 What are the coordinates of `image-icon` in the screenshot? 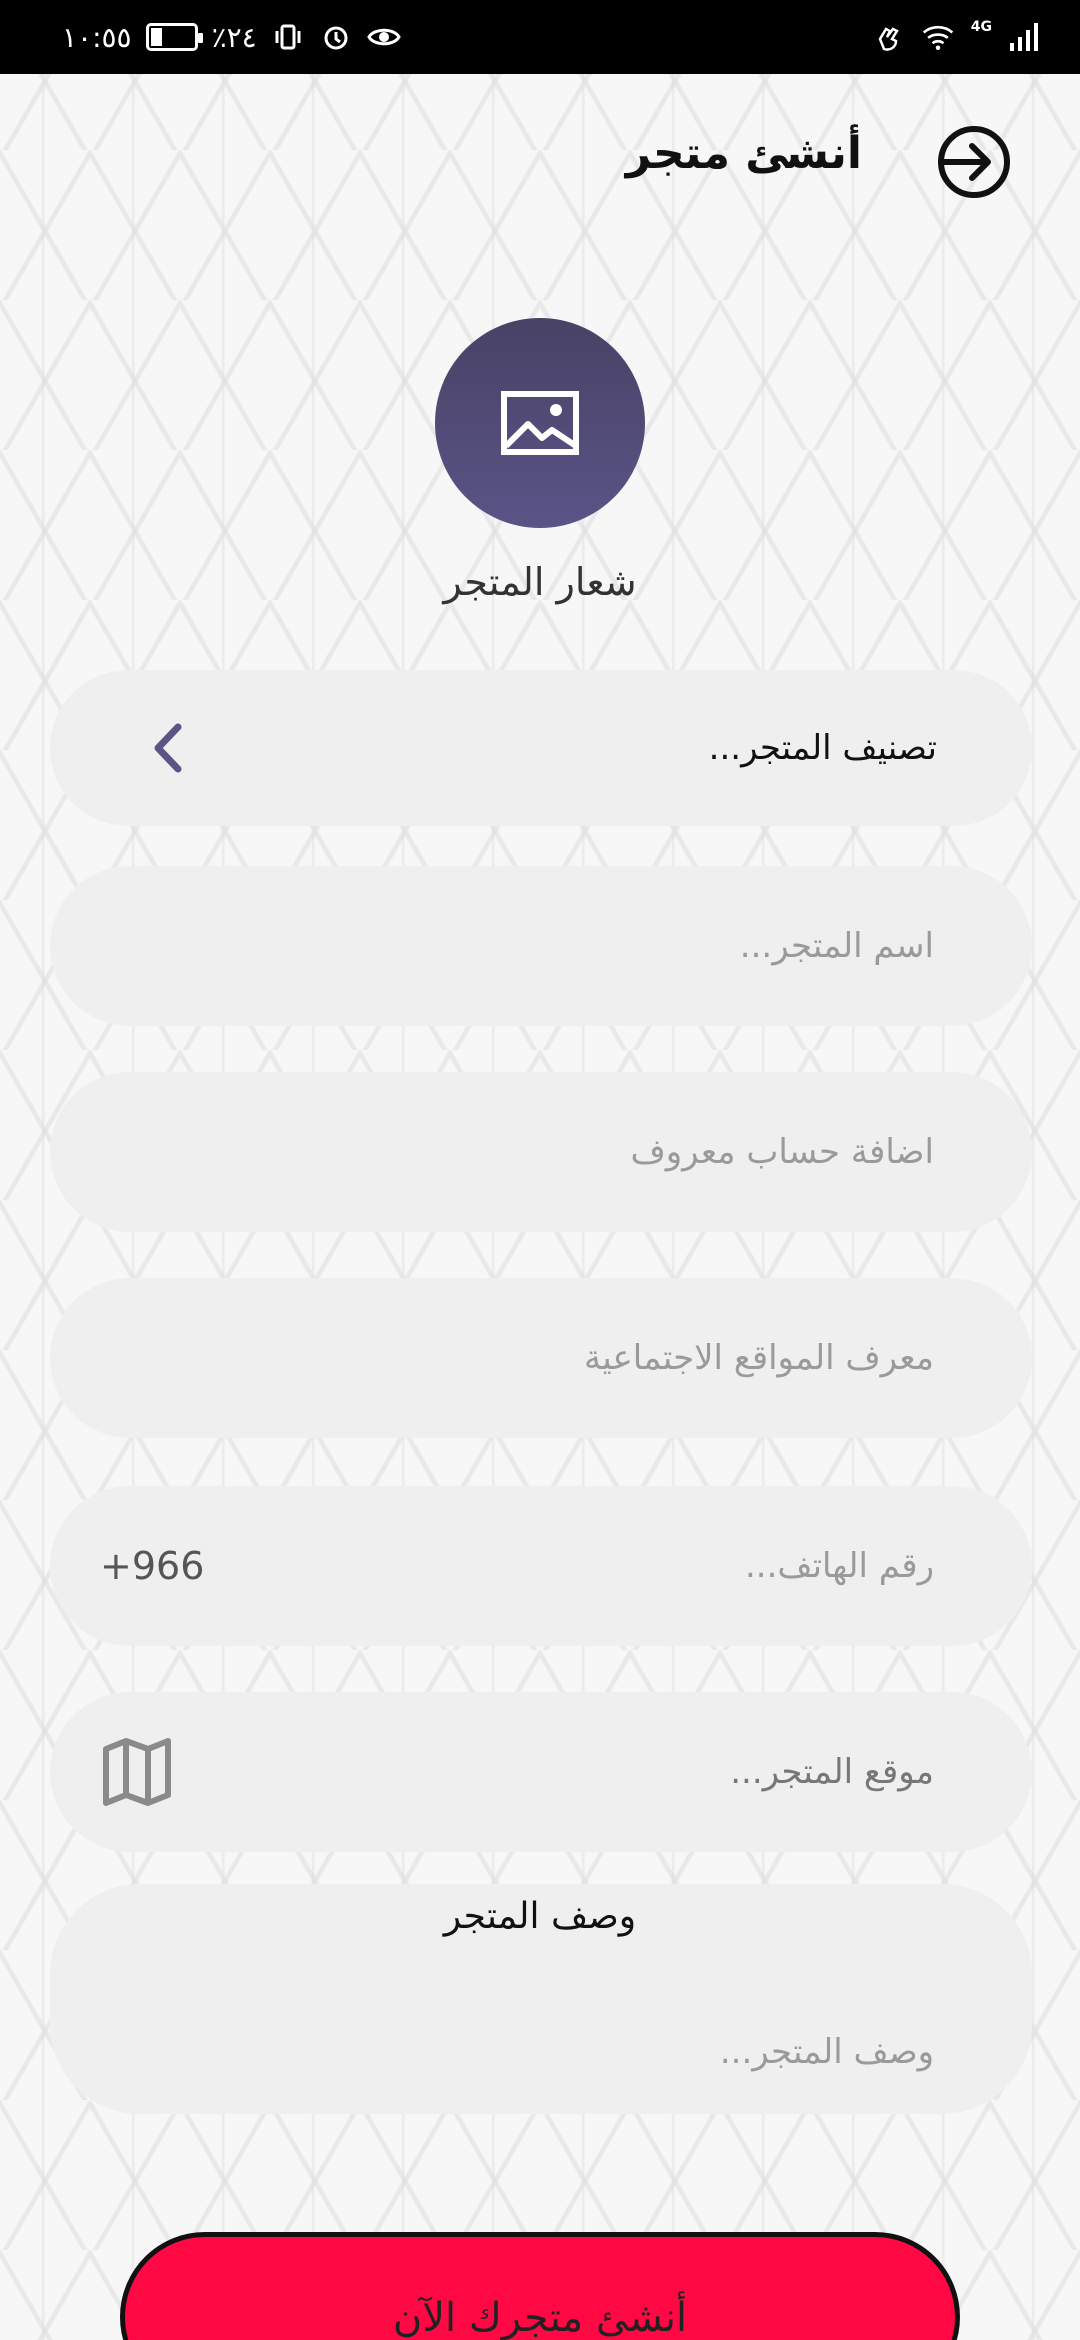 It's located at (540, 423).